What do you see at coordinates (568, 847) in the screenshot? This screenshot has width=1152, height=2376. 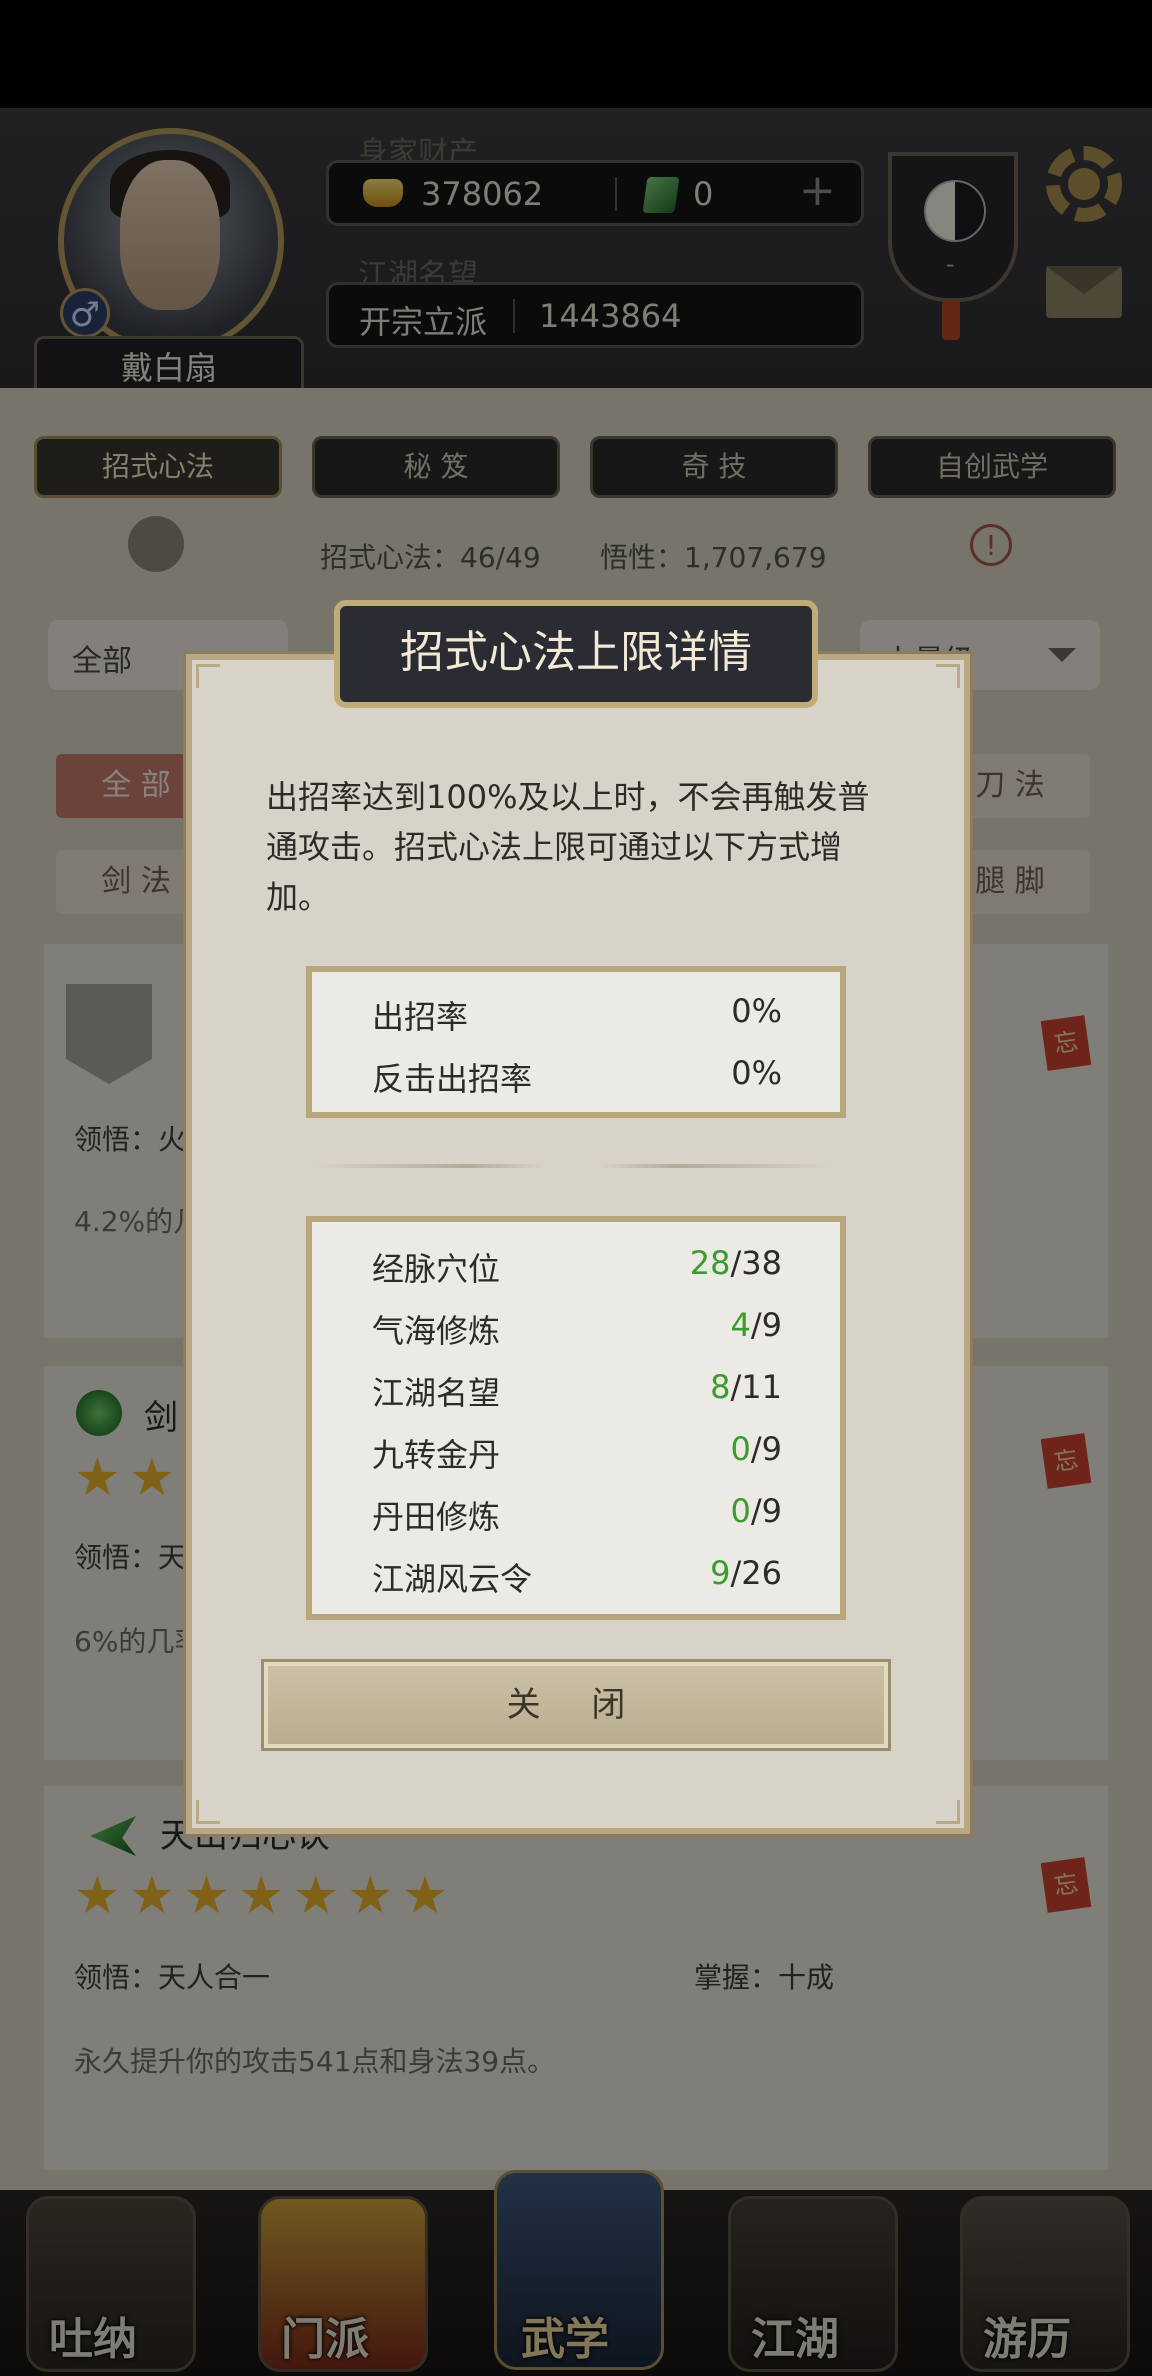 I see `dialog-description: 出招率达到100%及以上时，不会再触发普通攻击。招式心法上限可通过以下方式增加。` at bounding box center [568, 847].